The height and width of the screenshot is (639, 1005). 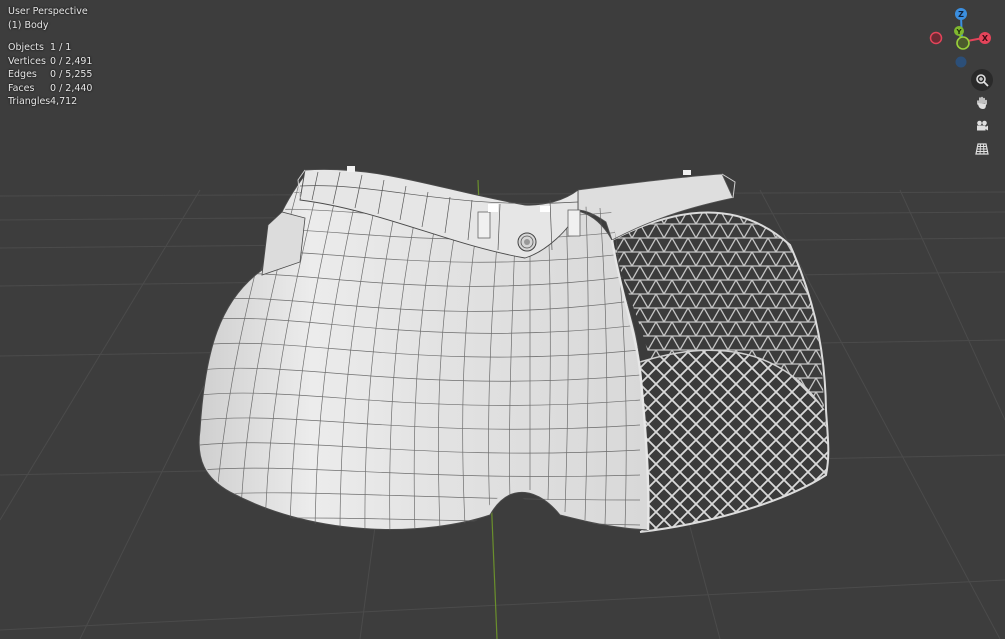 I want to click on stat-label: Edges, so click(x=22, y=75).